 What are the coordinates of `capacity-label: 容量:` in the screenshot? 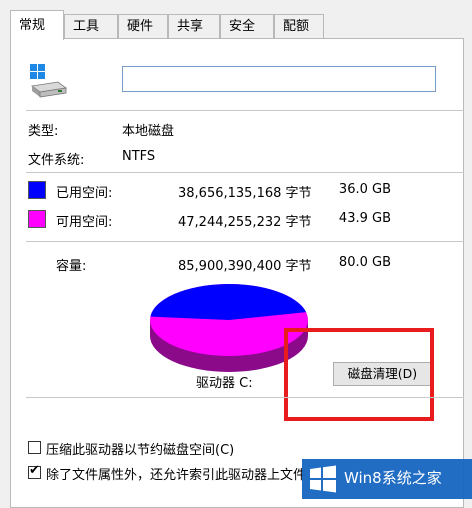 It's located at (71, 266).